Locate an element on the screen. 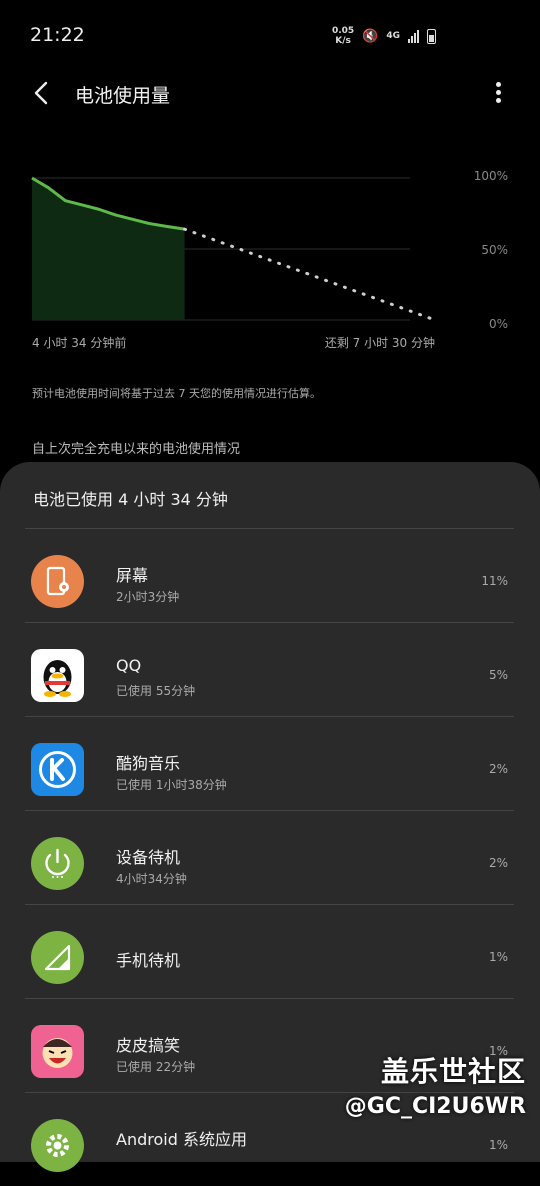  y-tick-0: 0% is located at coordinates (498, 324).